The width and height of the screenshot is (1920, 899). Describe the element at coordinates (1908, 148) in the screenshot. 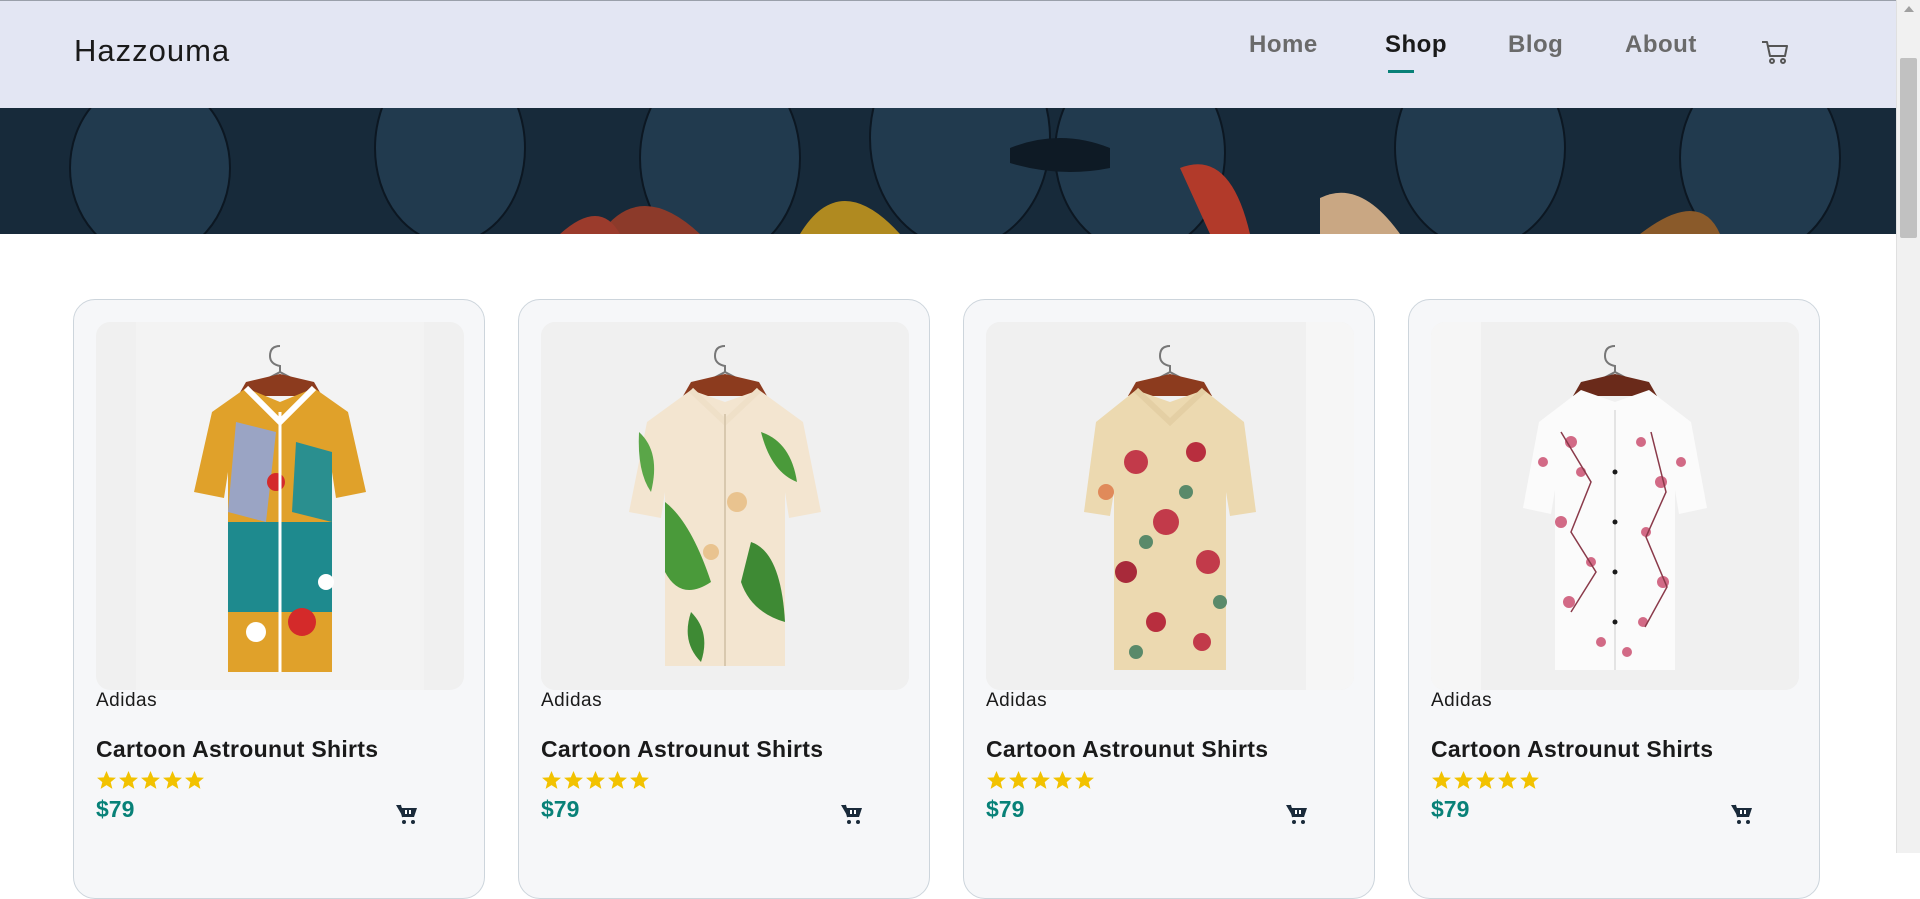

I see `scrollbar-thumb` at that location.